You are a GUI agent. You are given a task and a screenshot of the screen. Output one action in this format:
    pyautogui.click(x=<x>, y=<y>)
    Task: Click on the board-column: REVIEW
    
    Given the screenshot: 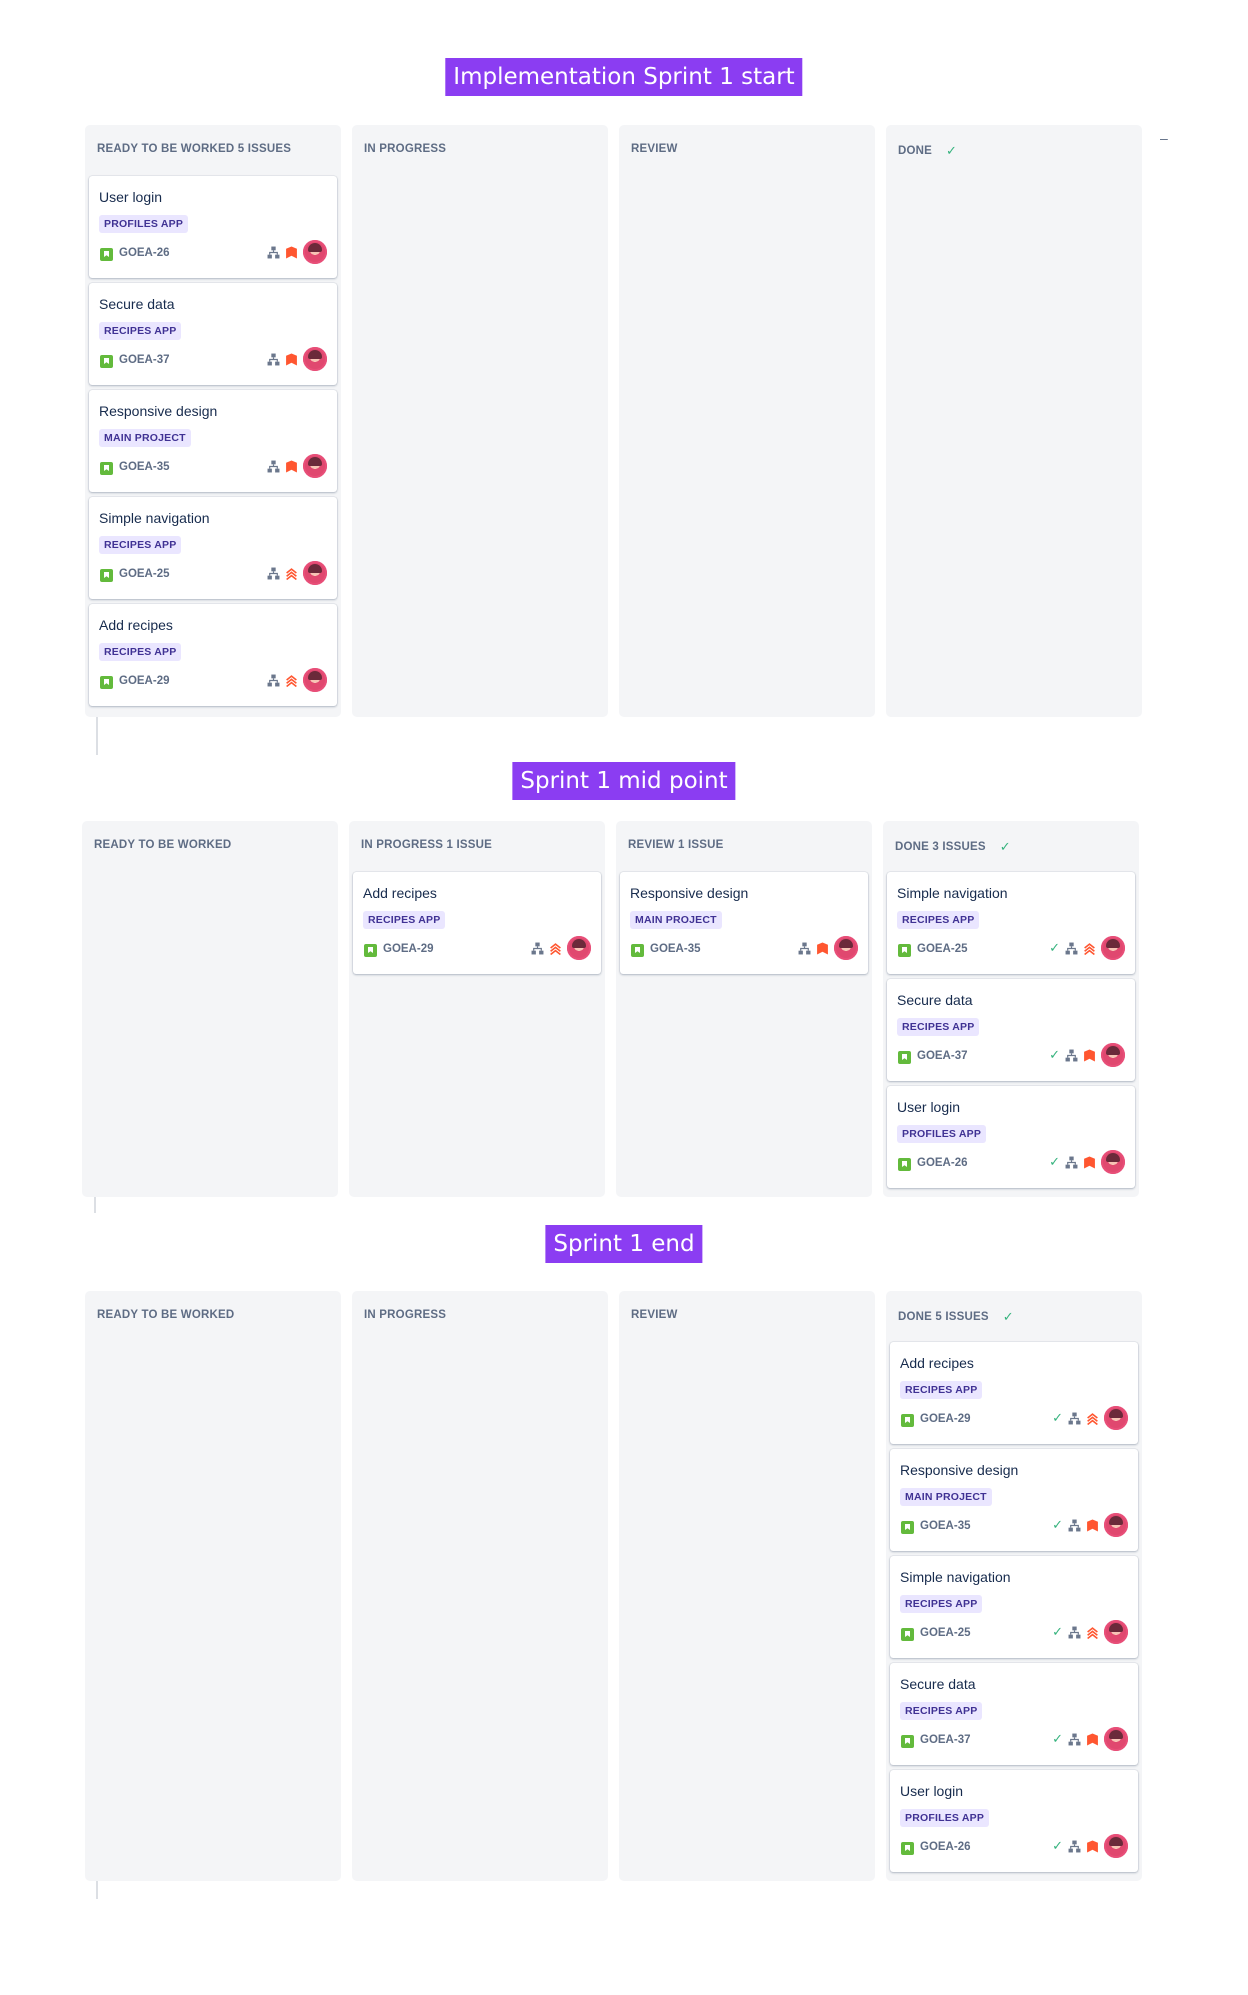 What is the action you would take?
    pyautogui.click(x=747, y=421)
    